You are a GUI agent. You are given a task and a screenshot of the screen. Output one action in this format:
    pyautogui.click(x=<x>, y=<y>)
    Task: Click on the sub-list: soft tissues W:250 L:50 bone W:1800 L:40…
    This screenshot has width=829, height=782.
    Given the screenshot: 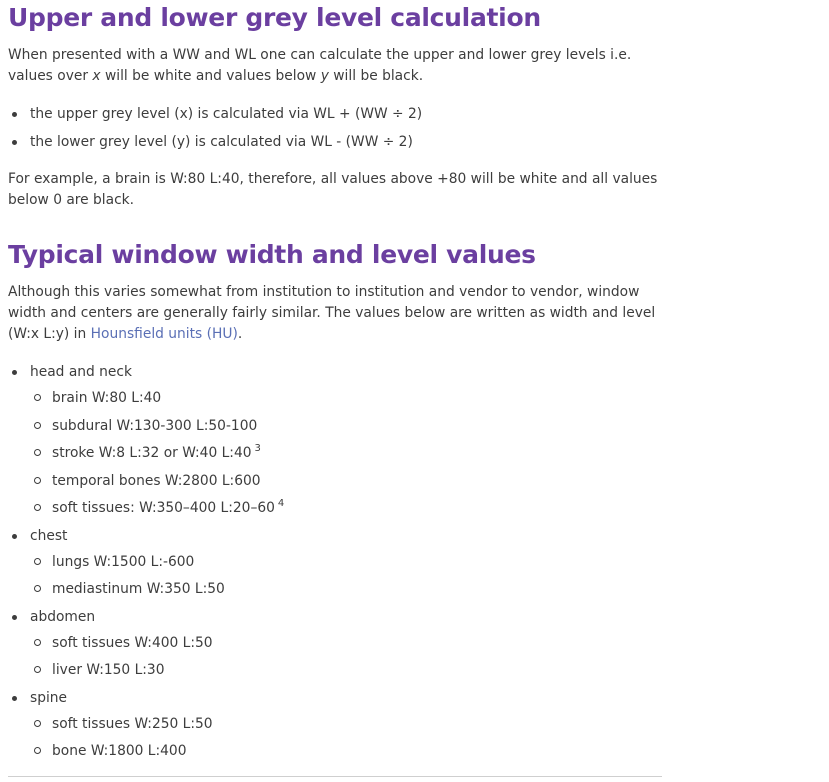 What is the action you would take?
    pyautogui.click(x=157, y=741)
    